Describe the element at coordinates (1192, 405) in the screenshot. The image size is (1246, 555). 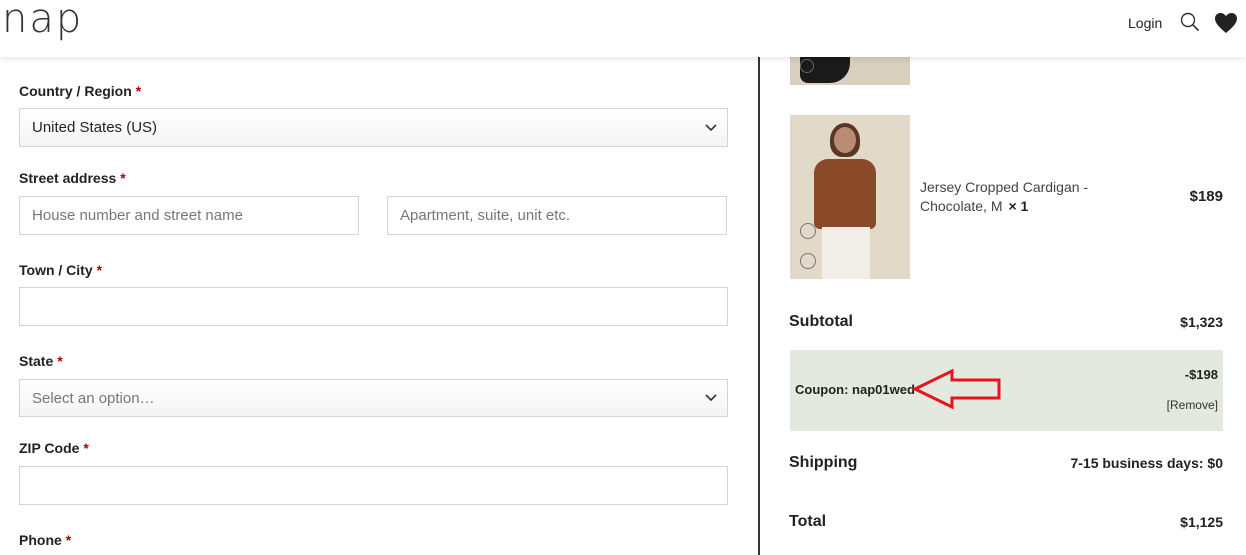
I see `coupon-remove-link: [Remove]` at that location.